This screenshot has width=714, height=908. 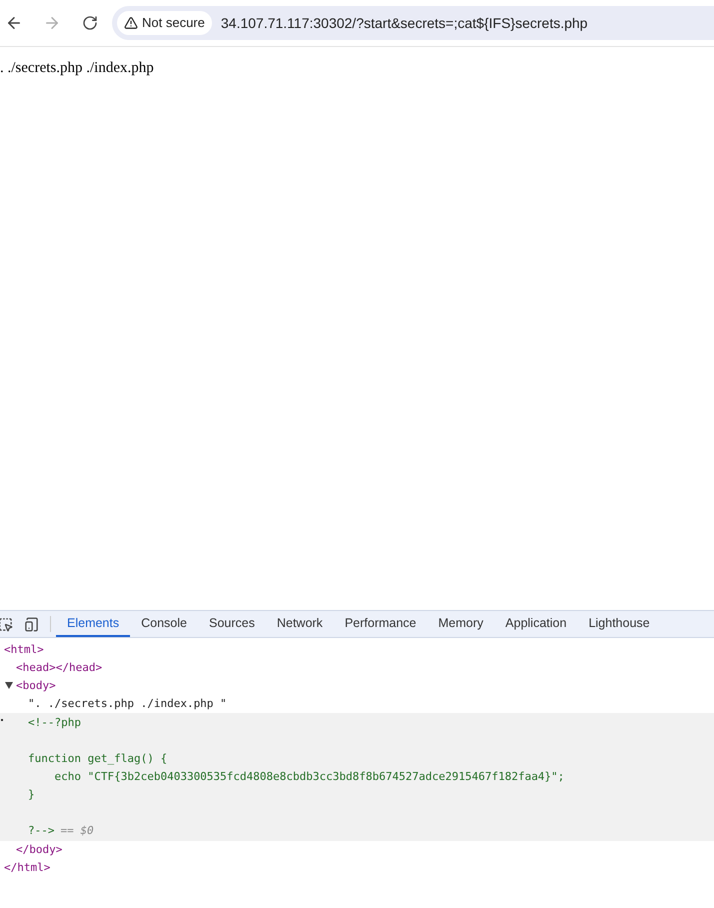 I want to click on inspect-icon, so click(x=7, y=624).